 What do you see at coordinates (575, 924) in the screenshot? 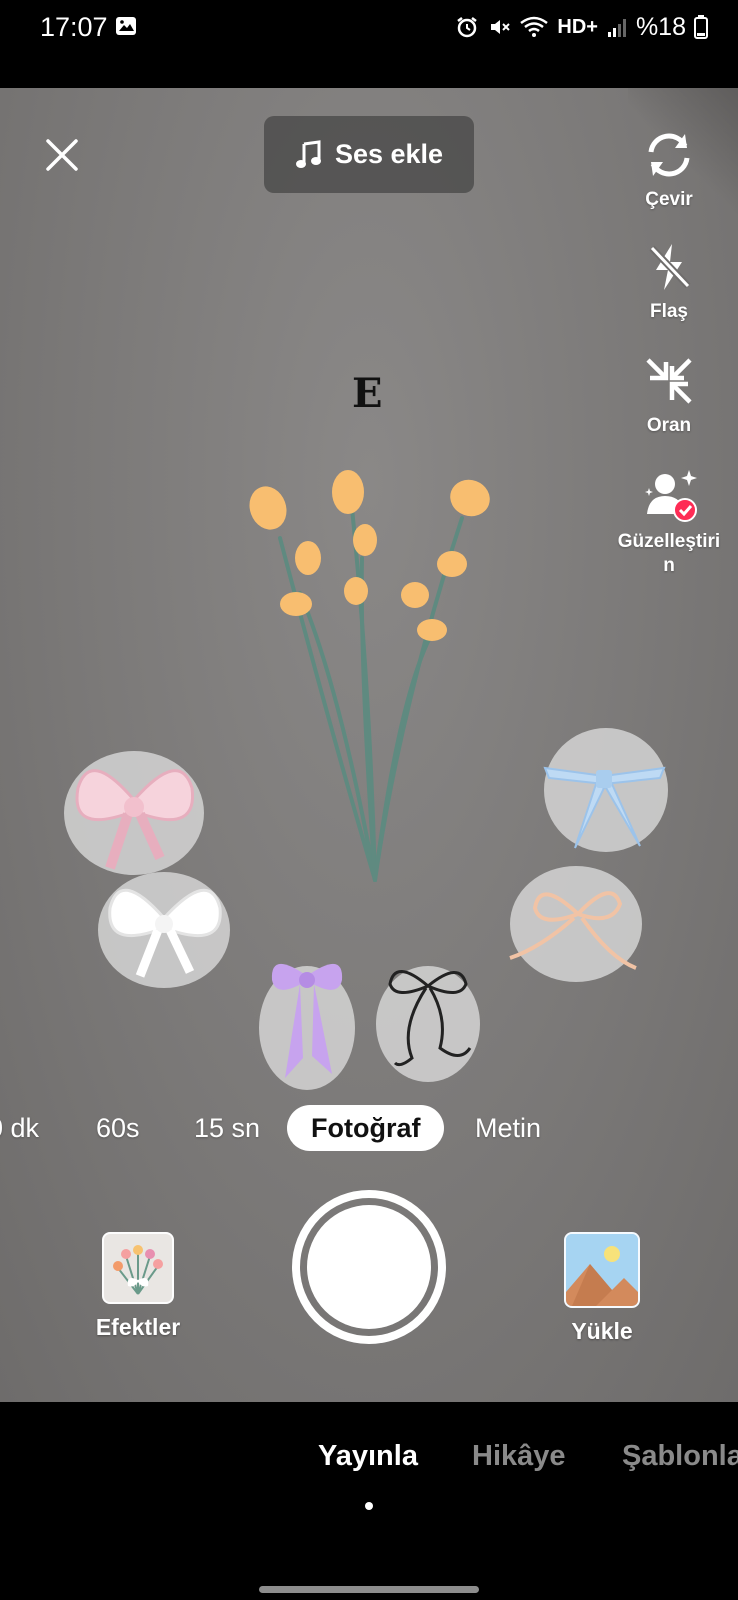
I see `peach-ribbon-sticker` at bounding box center [575, 924].